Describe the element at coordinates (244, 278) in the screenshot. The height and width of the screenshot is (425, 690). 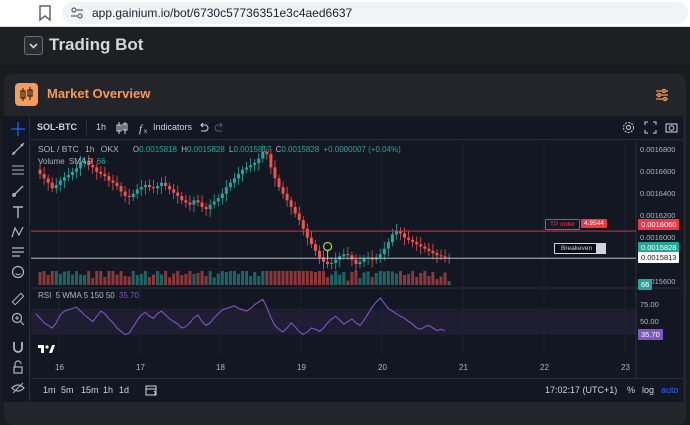
I see `volume-bars` at that location.